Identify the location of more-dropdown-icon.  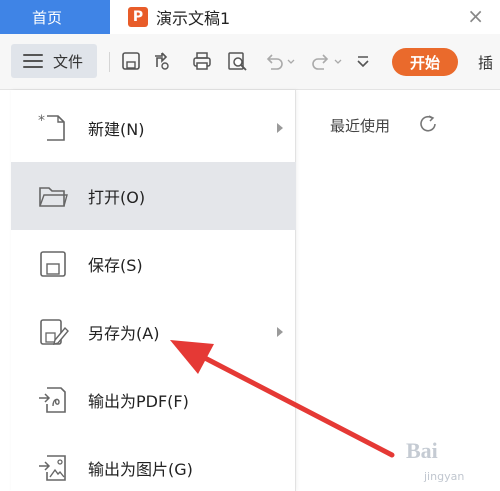
(363, 61).